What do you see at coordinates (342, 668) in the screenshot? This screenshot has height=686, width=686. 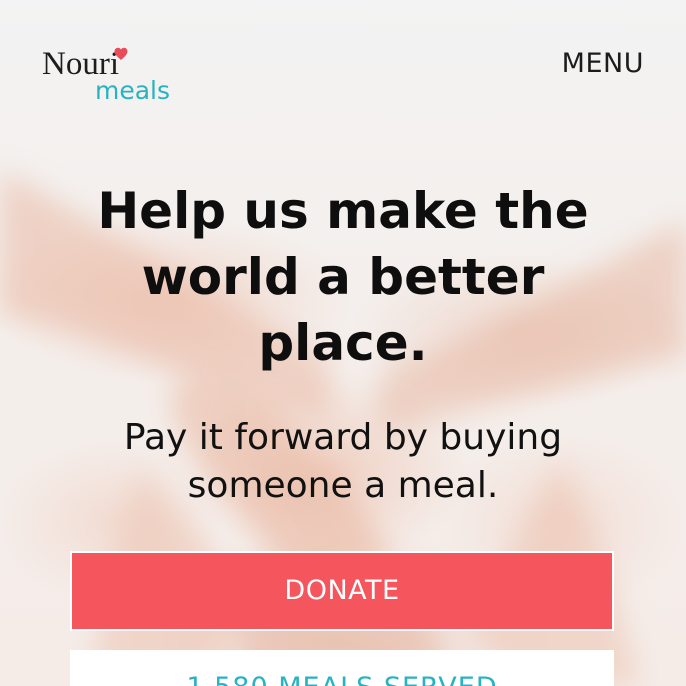 I see `meals-served-card: 1,580 MEALS SERVED` at bounding box center [342, 668].